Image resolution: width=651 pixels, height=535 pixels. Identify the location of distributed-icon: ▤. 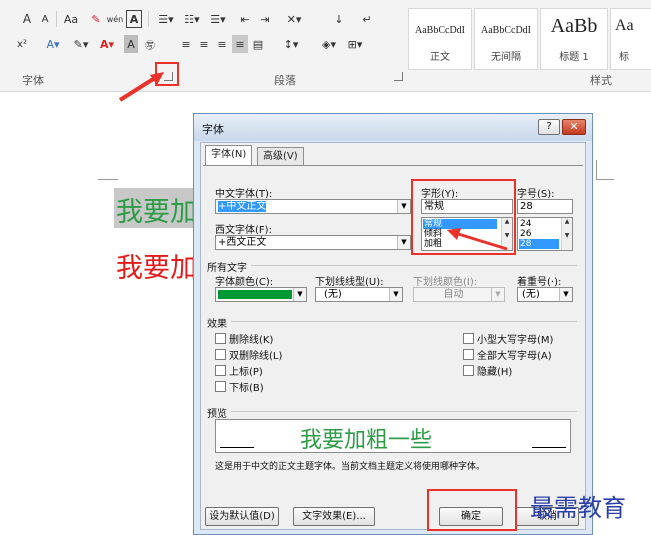
(258, 44).